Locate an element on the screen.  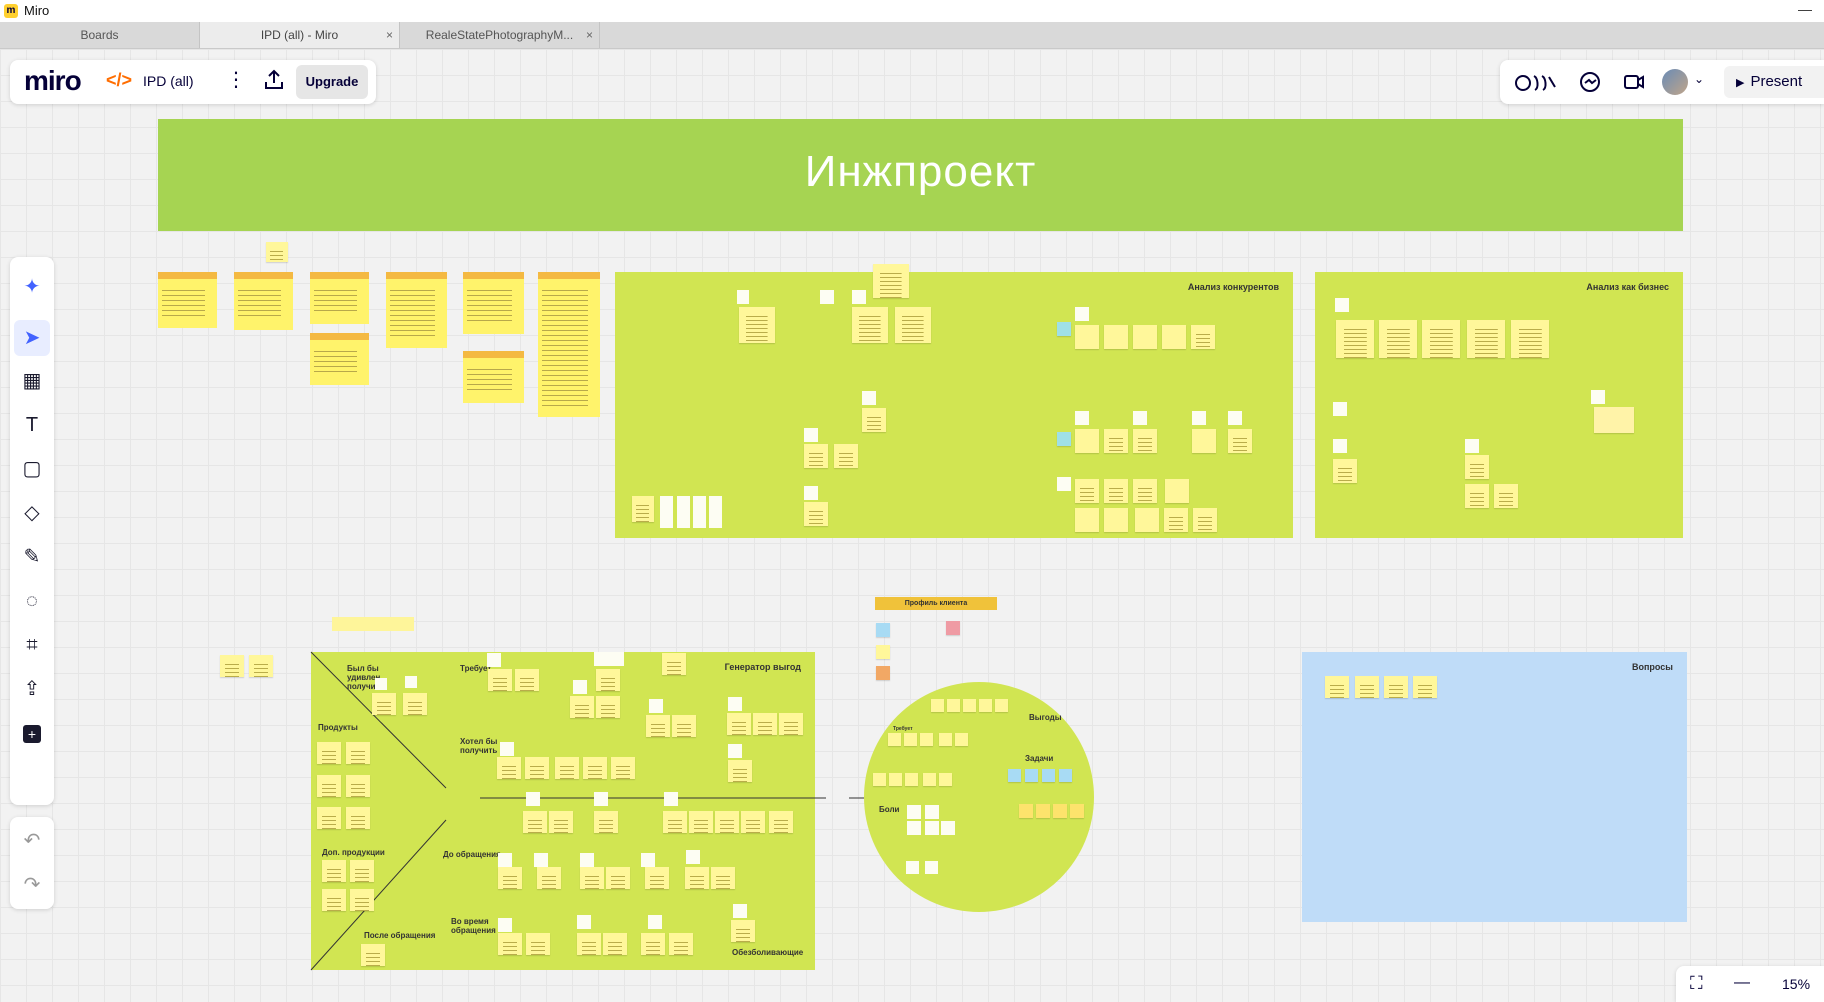
sticky-note-icon: ▢ is located at coordinates (32, 469).